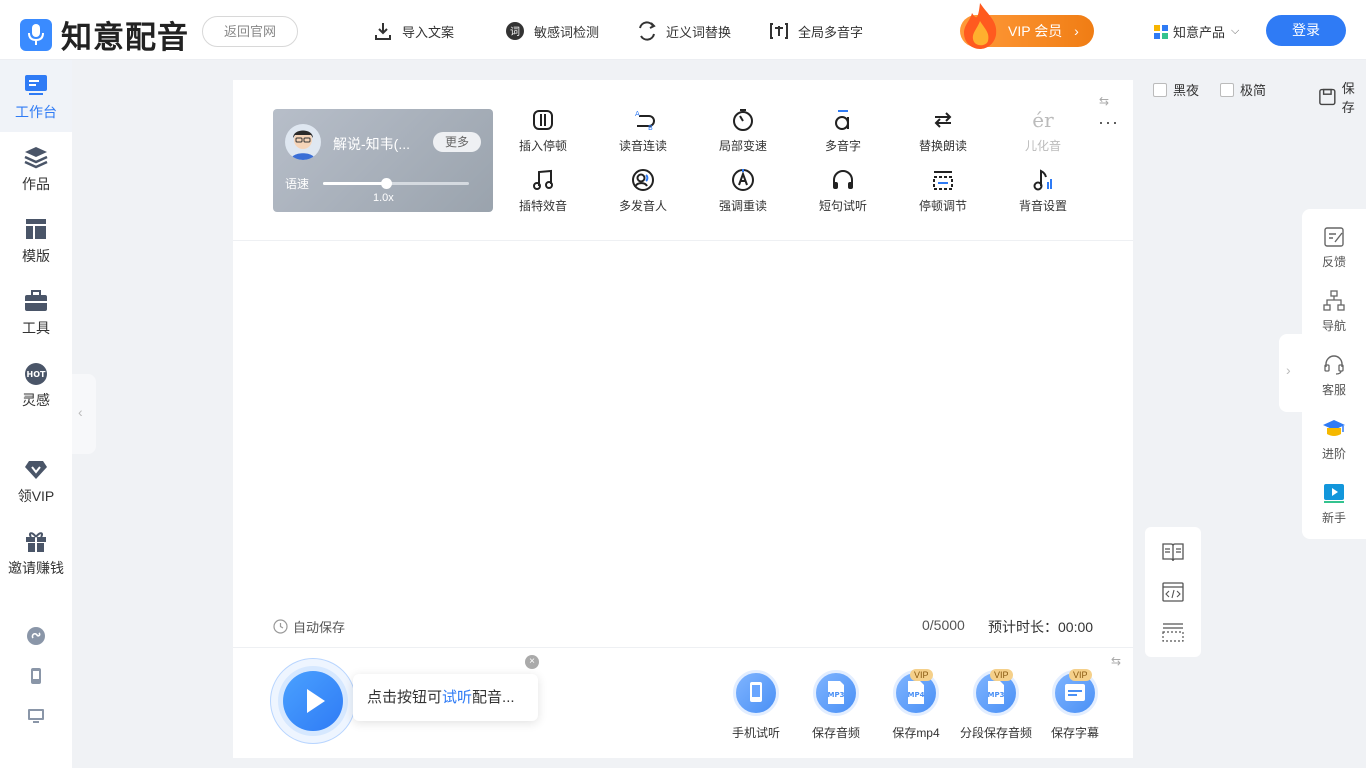 Image resolution: width=1366 pixels, height=768 pixels. I want to click on sentence-preview-tool: 短句试听, so click(843, 191).